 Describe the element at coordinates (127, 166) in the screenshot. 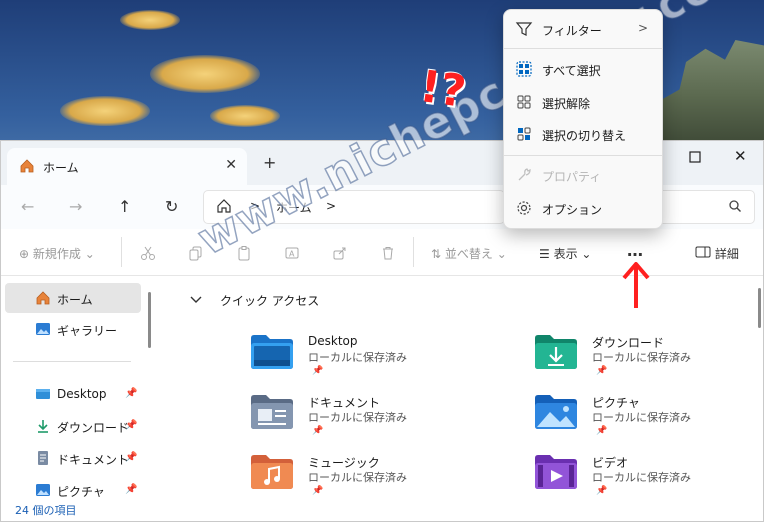

I see `tab-home: ホーム ✕` at that location.